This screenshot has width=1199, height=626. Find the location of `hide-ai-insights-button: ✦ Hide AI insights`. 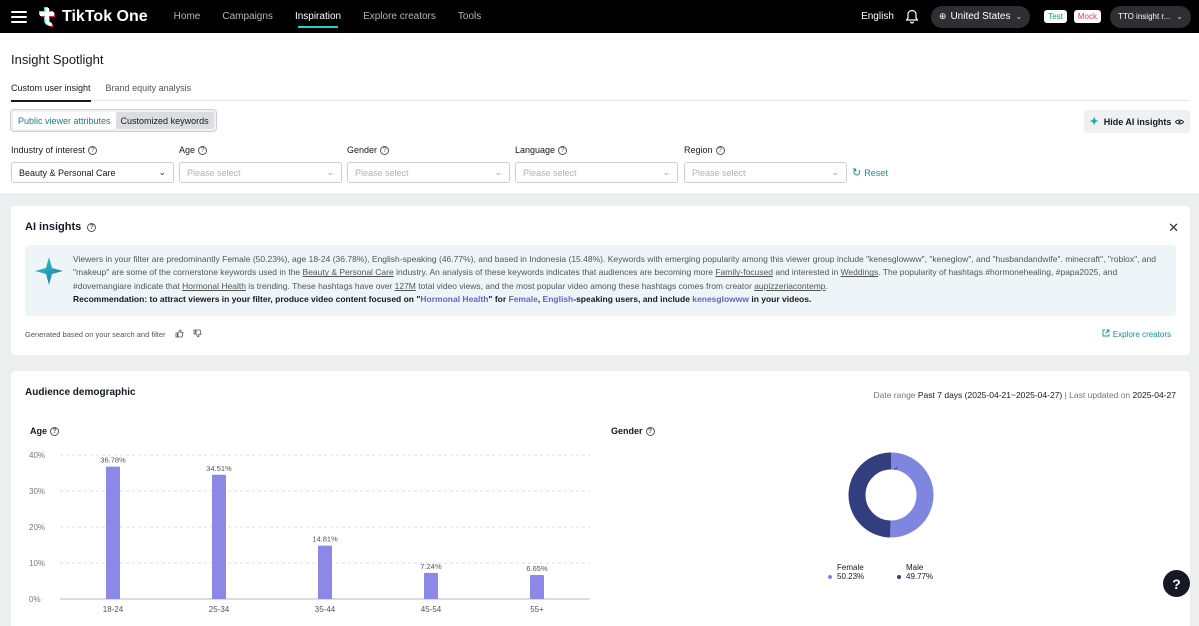

hide-ai-insights-button: ✦ Hide AI insights is located at coordinates (1137, 121).